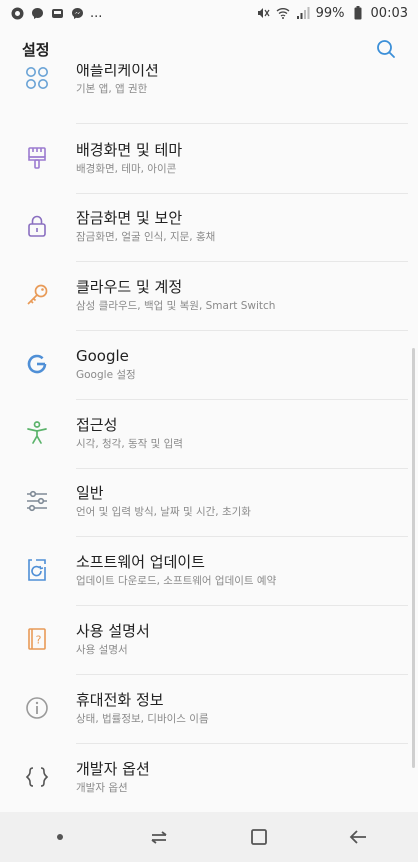  What do you see at coordinates (209, 88) in the screenshot?
I see `settings-item-apps: 애플리케이션기본 앱, 앱 권한` at bounding box center [209, 88].